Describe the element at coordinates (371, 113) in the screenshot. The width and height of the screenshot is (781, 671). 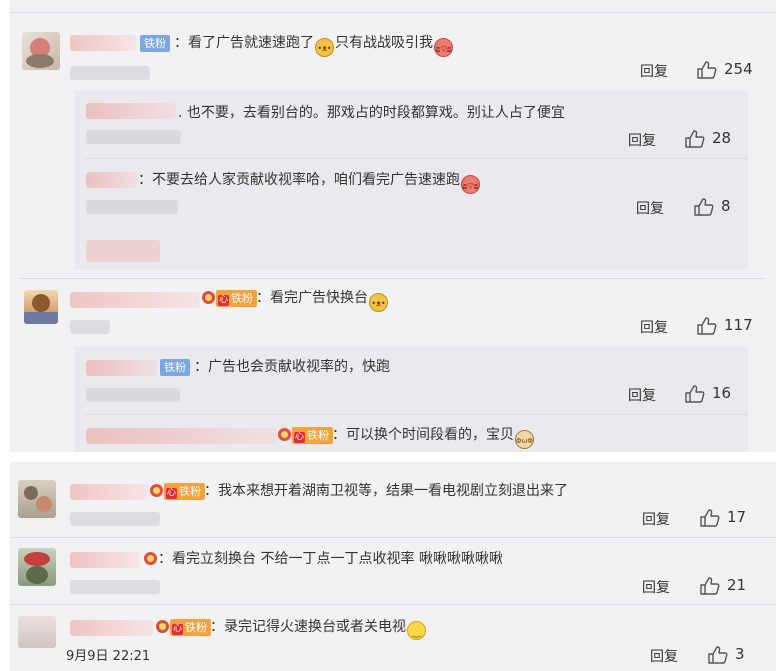
I see `reply-text: . 也不要，去看别台的。那戏占的时段都算戏。别让人占了便宜` at that location.